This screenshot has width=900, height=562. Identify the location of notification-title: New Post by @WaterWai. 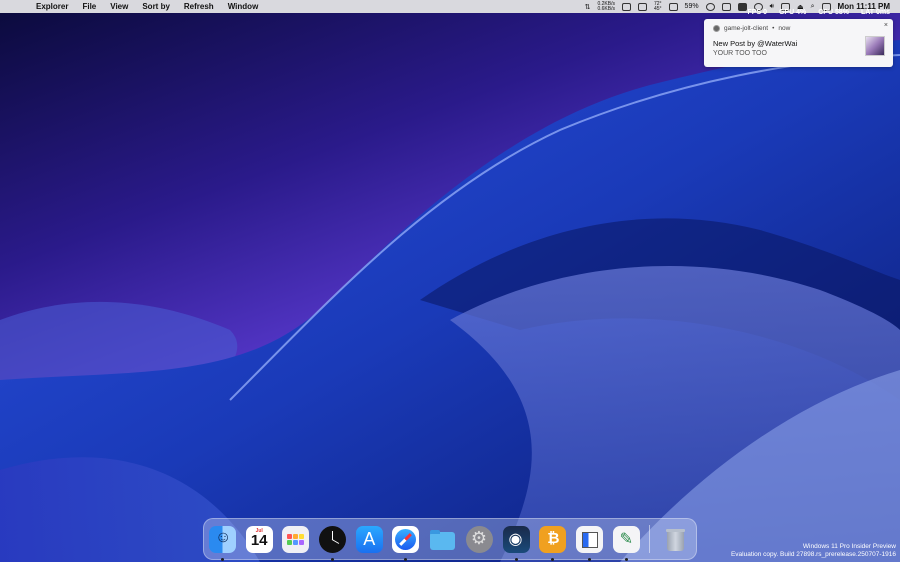
(755, 43).